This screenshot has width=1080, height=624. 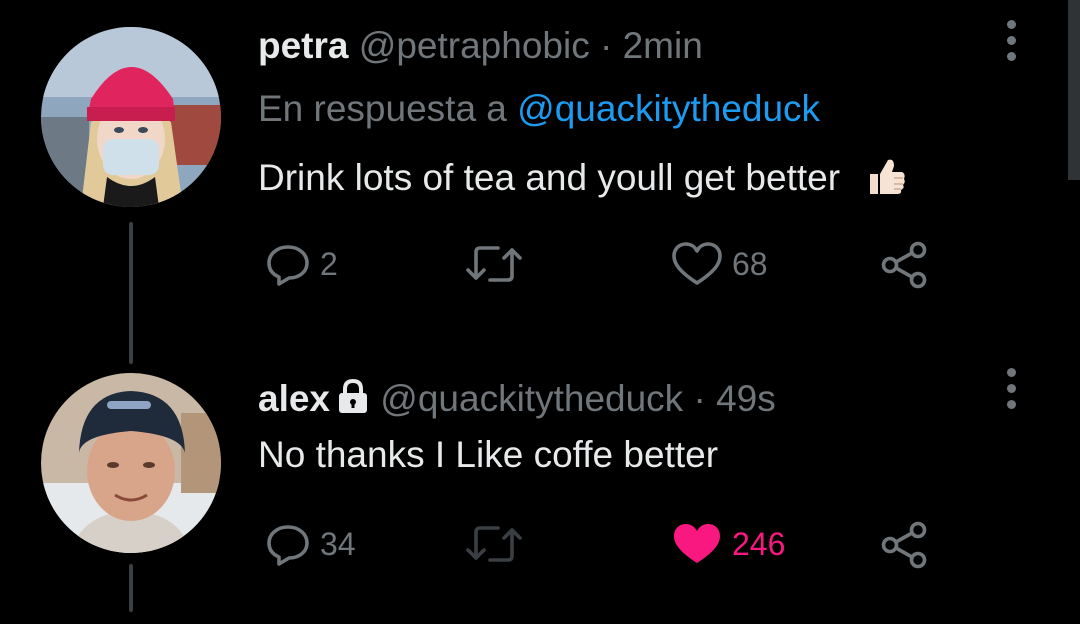 I want to click on reply-count: 34, so click(x=338, y=543).